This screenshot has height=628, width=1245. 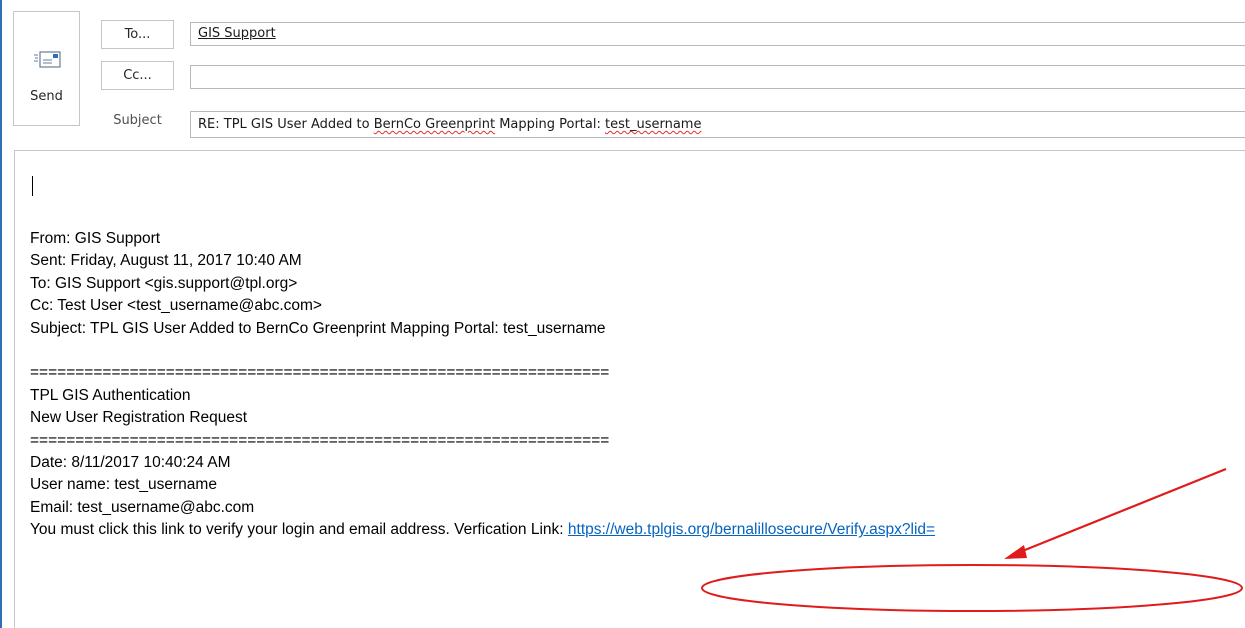 I want to click on send-label: Send, so click(x=46, y=96).